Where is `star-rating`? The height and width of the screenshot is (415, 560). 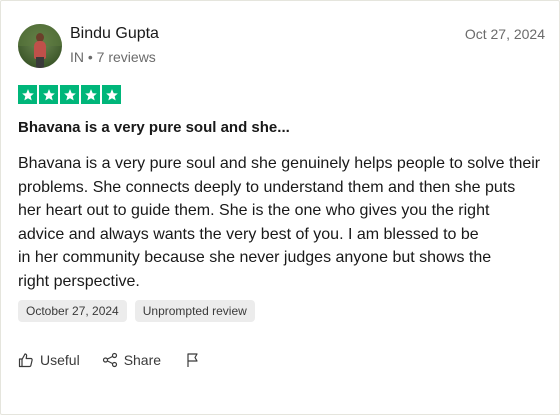 star-rating is located at coordinates (69, 94).